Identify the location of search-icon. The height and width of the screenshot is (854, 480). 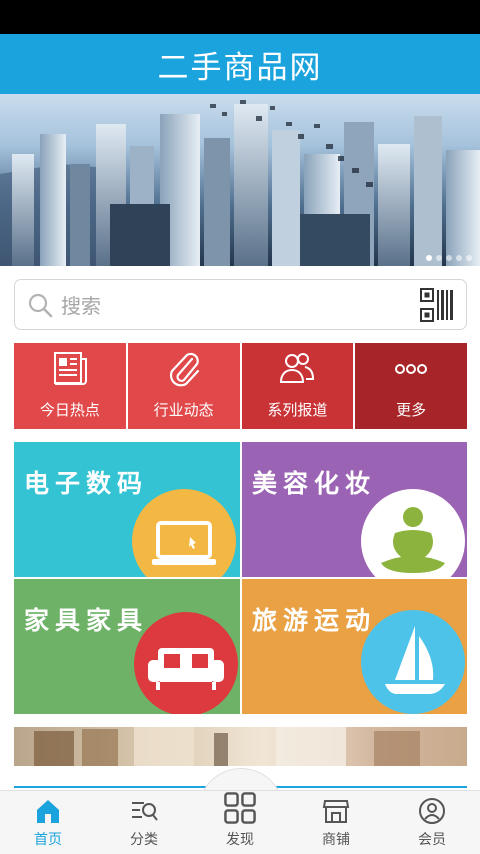
(40, 305).